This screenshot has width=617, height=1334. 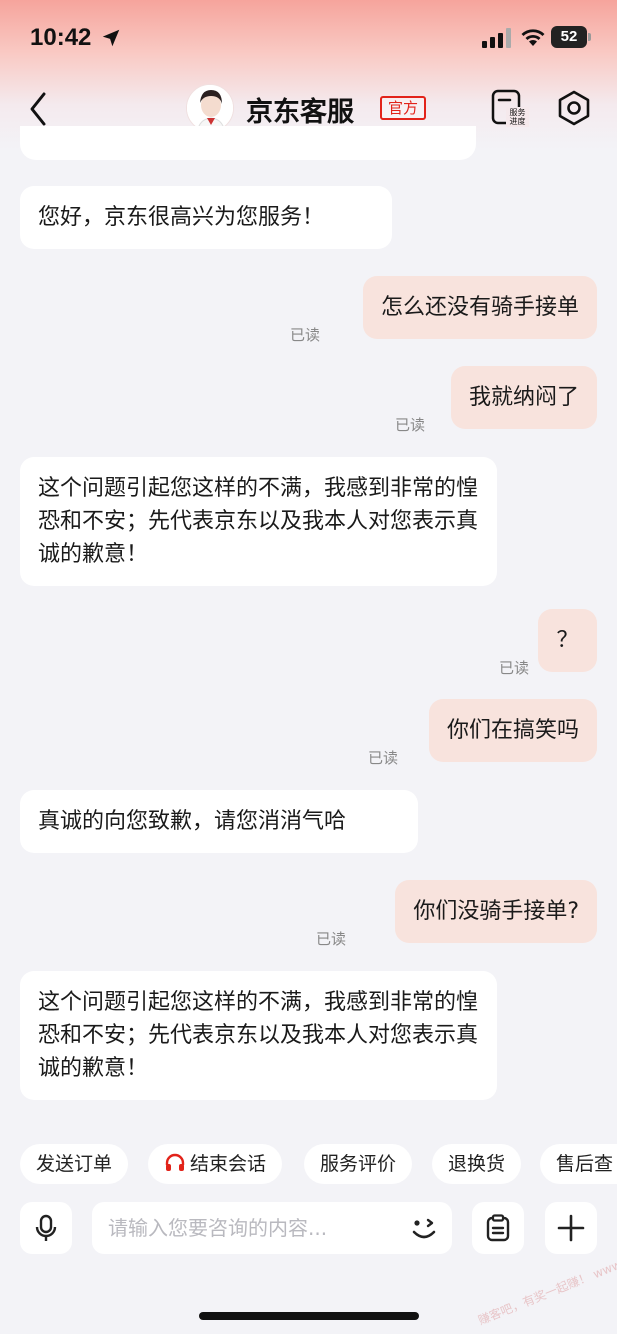 I want to click on message-text: 怎么还没有骑手接单, so click(x=479, y=307).